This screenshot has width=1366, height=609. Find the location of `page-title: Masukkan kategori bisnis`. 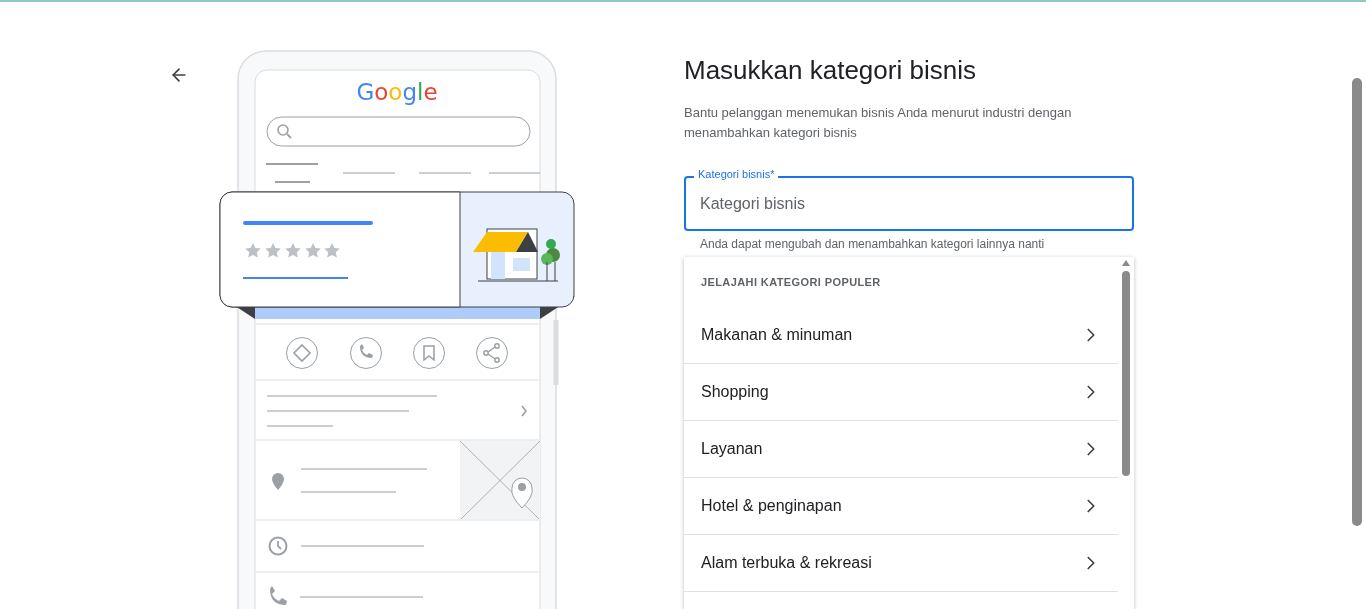

page-title: Masukkan kategori bisnis is located at coordinates (830, 70).